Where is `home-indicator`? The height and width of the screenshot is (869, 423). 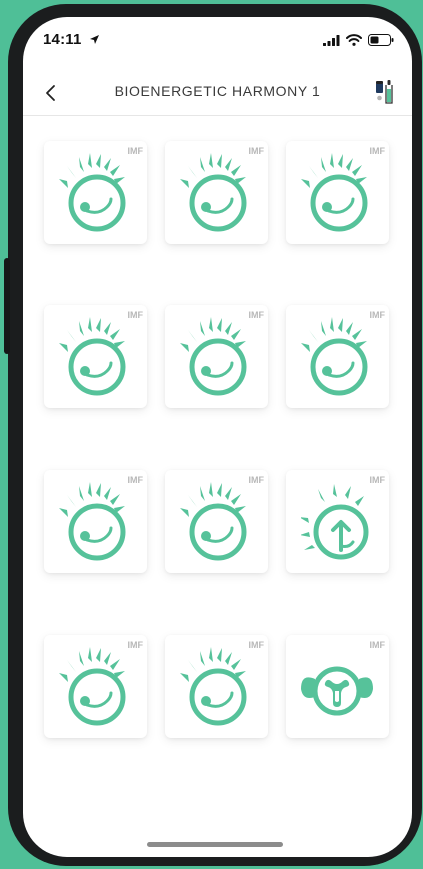 home-indicator is located at coordinates (215, 844).